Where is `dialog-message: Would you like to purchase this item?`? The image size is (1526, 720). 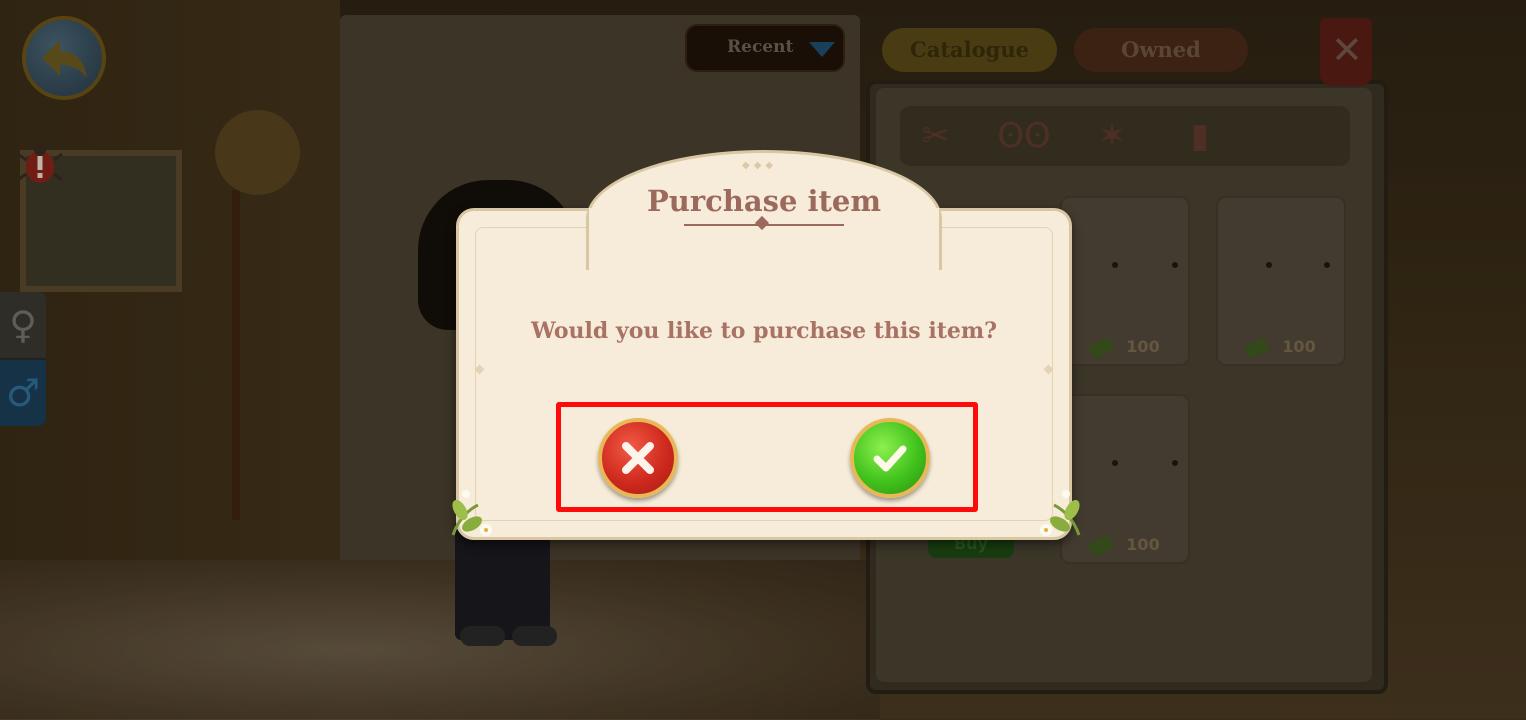
dialog-message: Would you like to purchase this item? is located at coordinates (764, 331).